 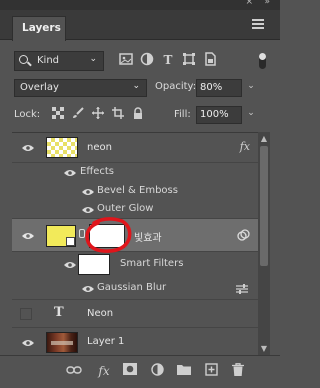 What do you see at coordinates (168, 60) in the screenshot?
I see `type-layer-filter-icon: T` at bounding box center [168, 60].